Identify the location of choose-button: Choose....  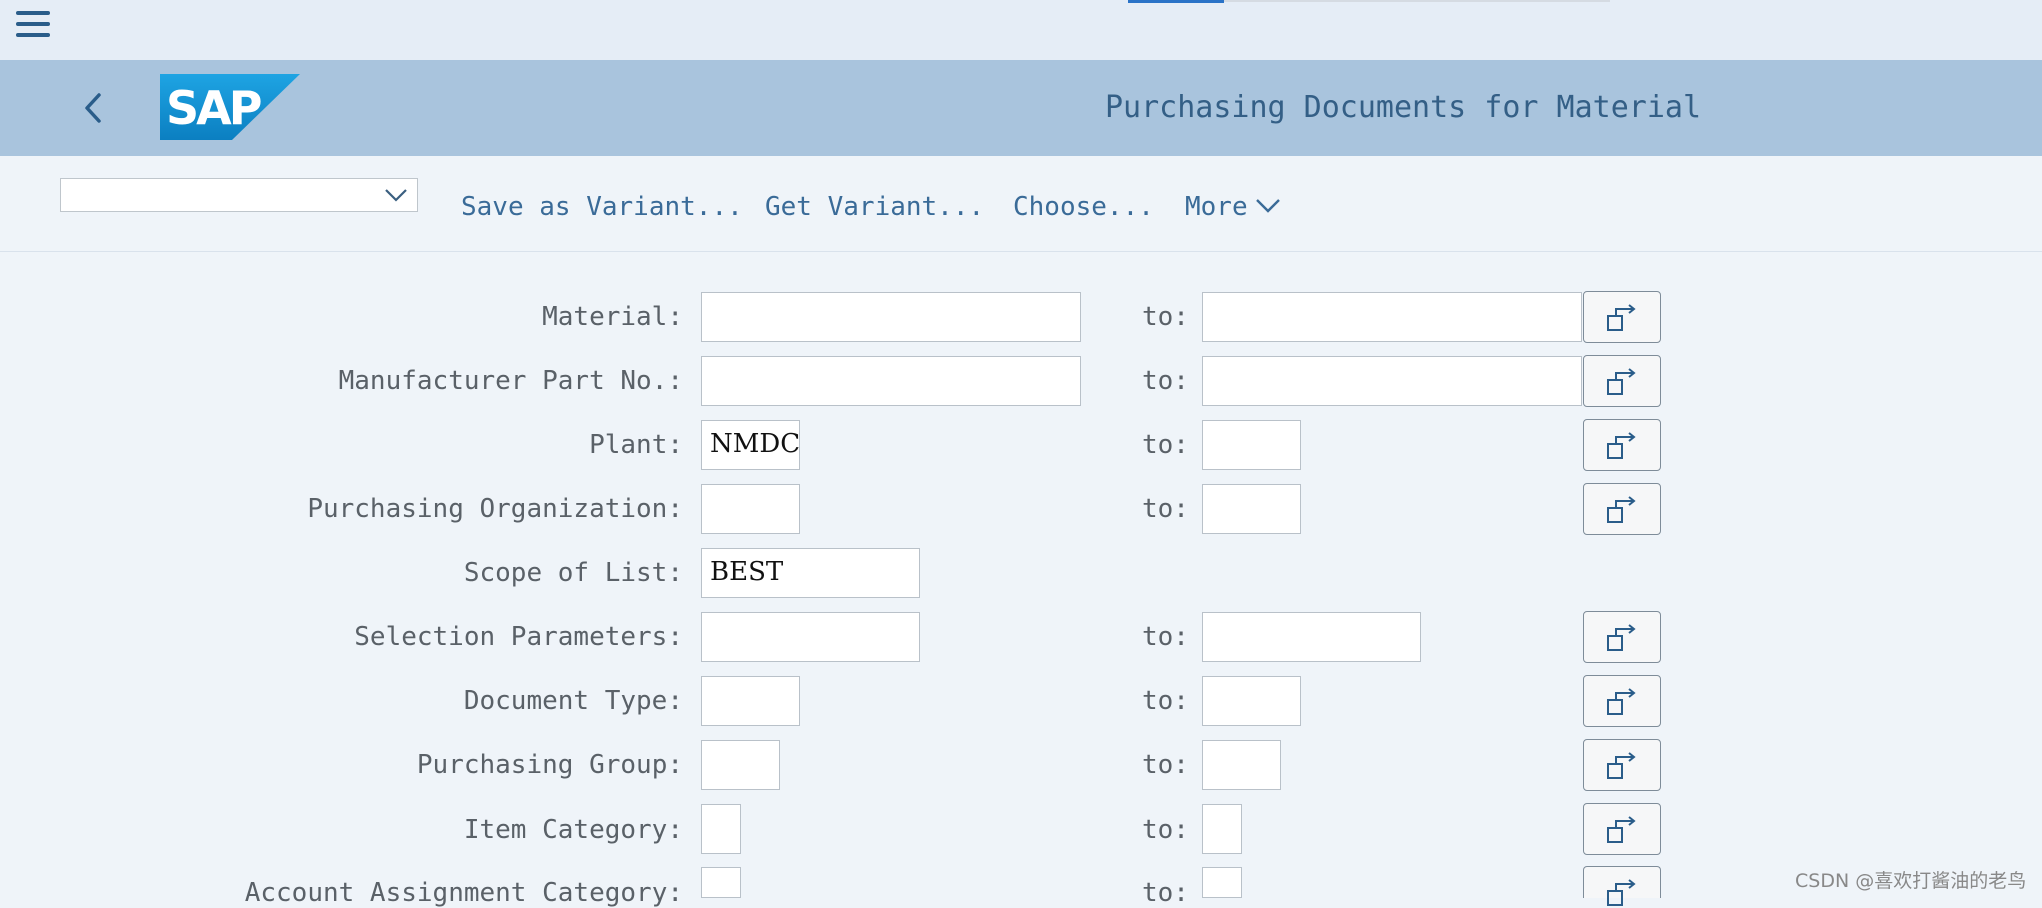
(1083, 207).